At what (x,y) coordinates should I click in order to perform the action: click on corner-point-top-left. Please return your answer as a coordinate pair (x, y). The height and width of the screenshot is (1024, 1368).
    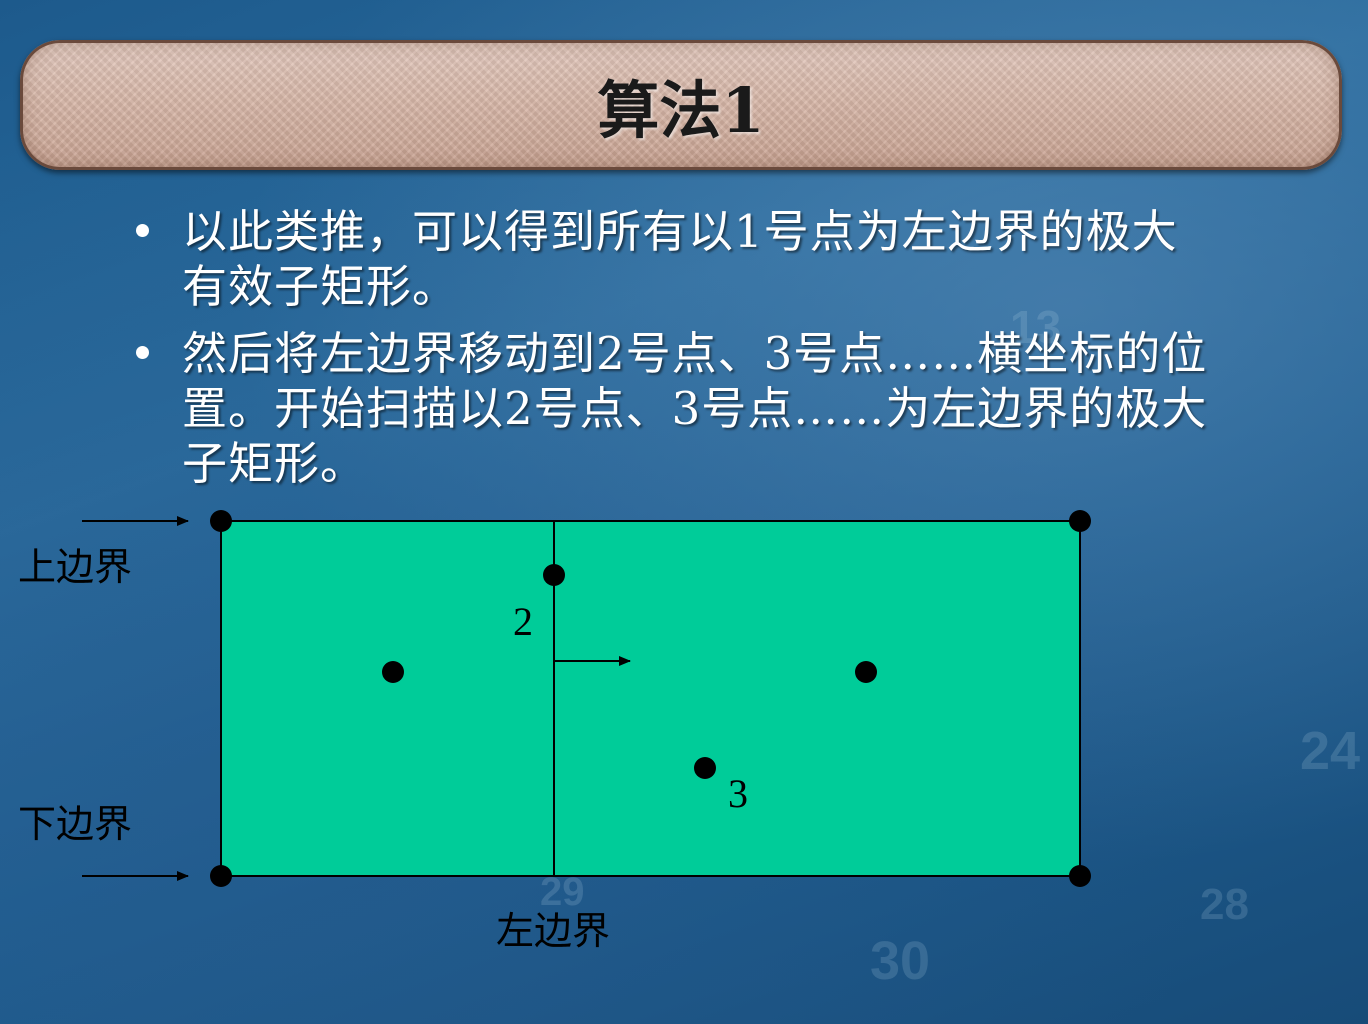
    Looking at the image, I should click on (221, 521).